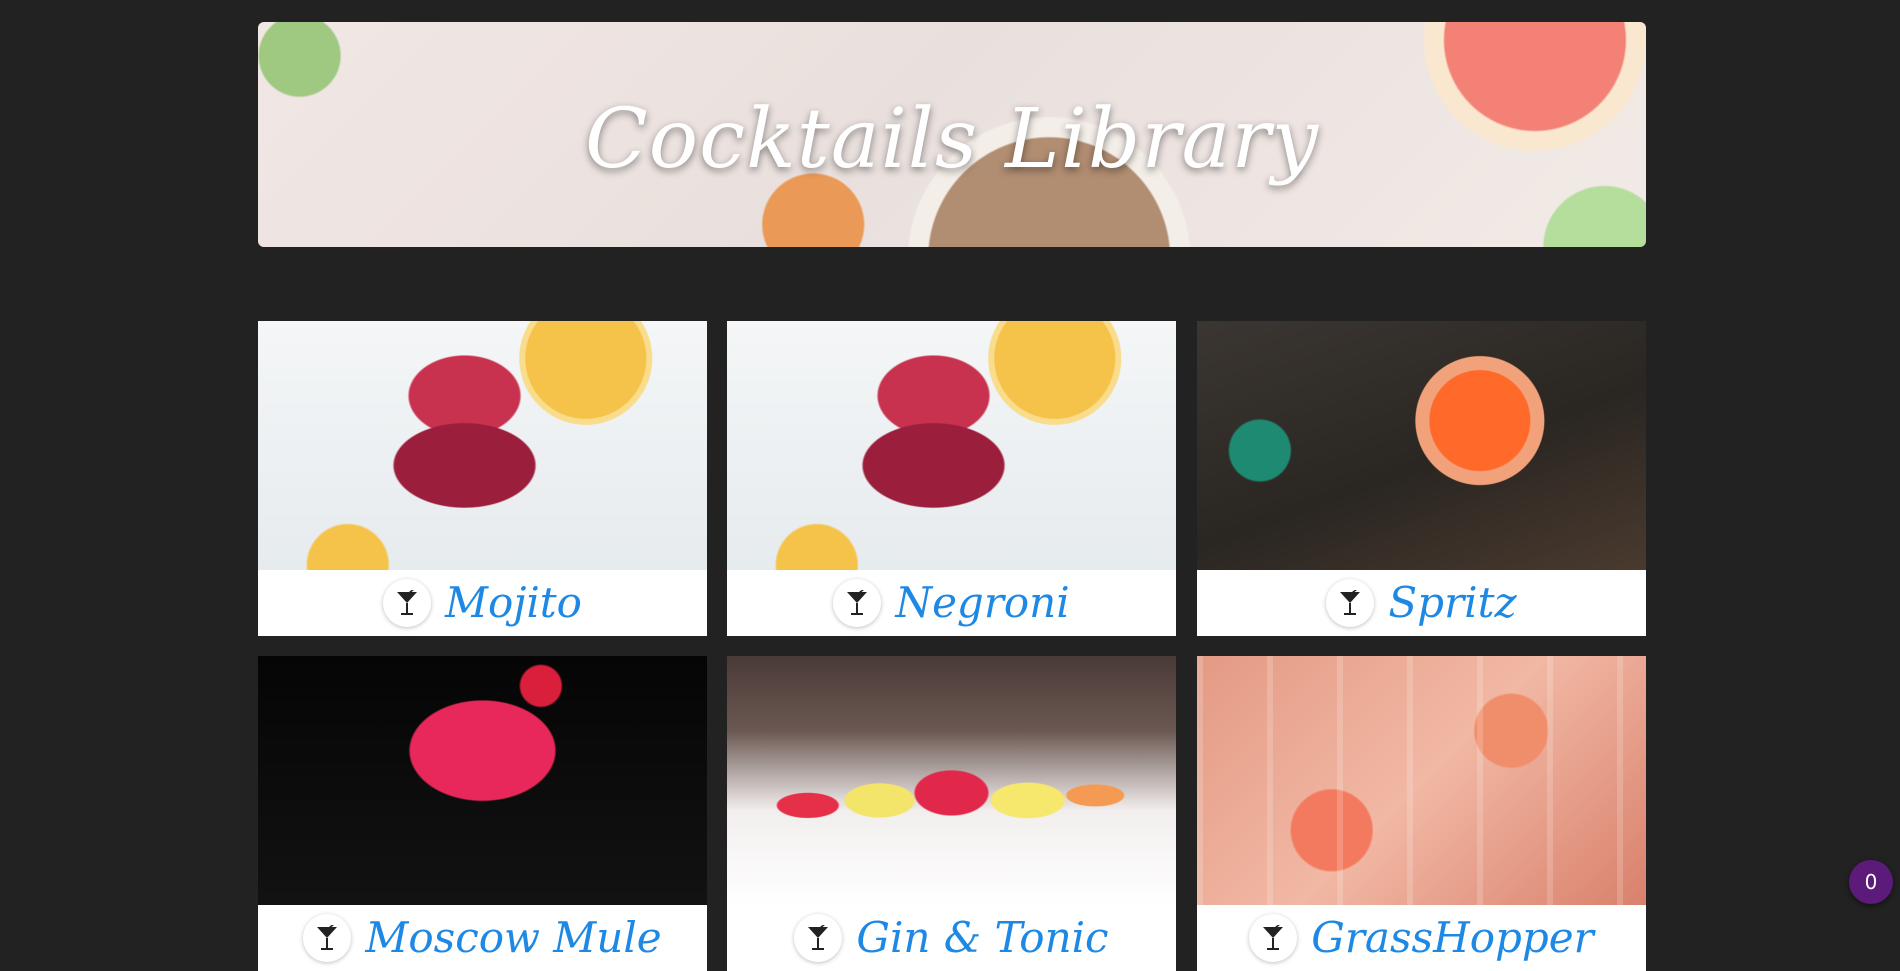 The height and width of the screenshot is (971, 1900). What do you see at coordinates (513, 603) in the screenshot?
I see `cocktail-name: Mojito` at bounding box center [513, 603].